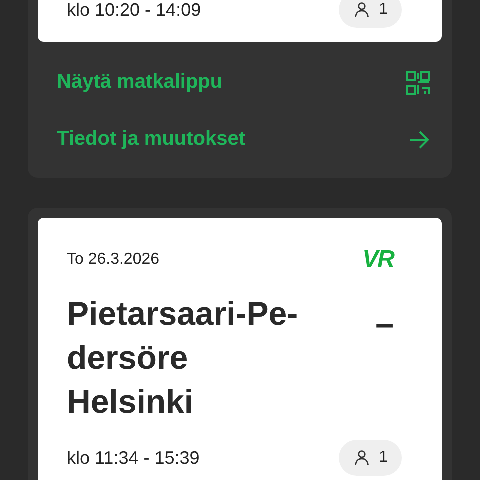 The height and width of the screenshot is (480, 480). Describe the element at coordinates (243, 139) in the screenshot. I see `action-link: Tiedot ja muutokset` at that location.